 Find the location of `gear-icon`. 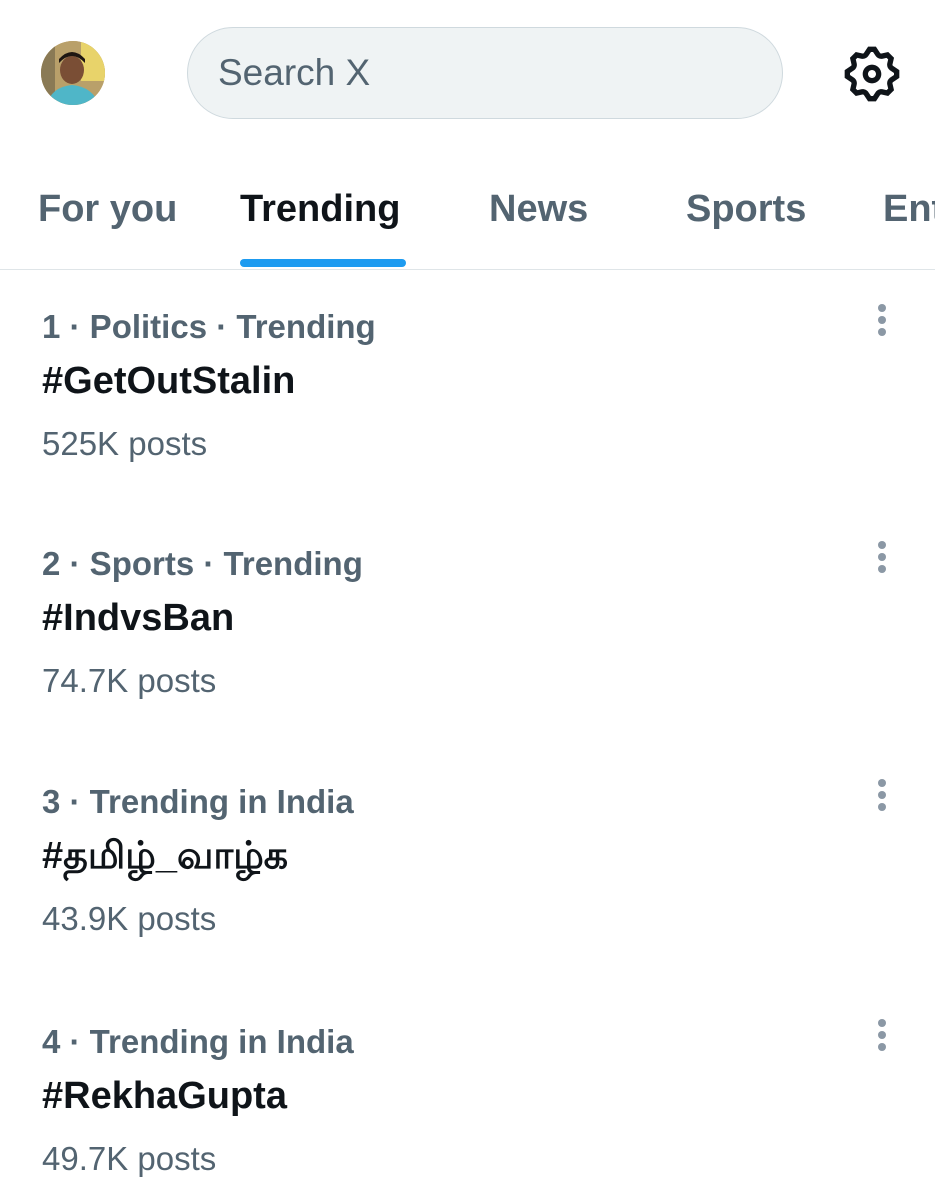

gear-icon is located at coordinates (872, 74).